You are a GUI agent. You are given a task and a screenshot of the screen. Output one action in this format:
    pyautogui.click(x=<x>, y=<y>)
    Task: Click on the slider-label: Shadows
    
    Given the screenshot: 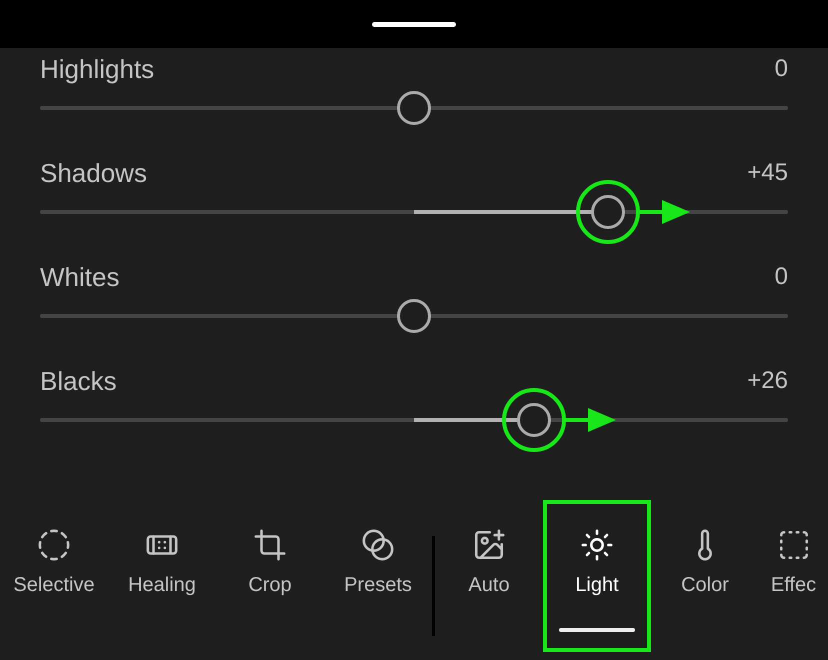 What is the action you would take?
    pyautogui.click(x=93, y=173)
    